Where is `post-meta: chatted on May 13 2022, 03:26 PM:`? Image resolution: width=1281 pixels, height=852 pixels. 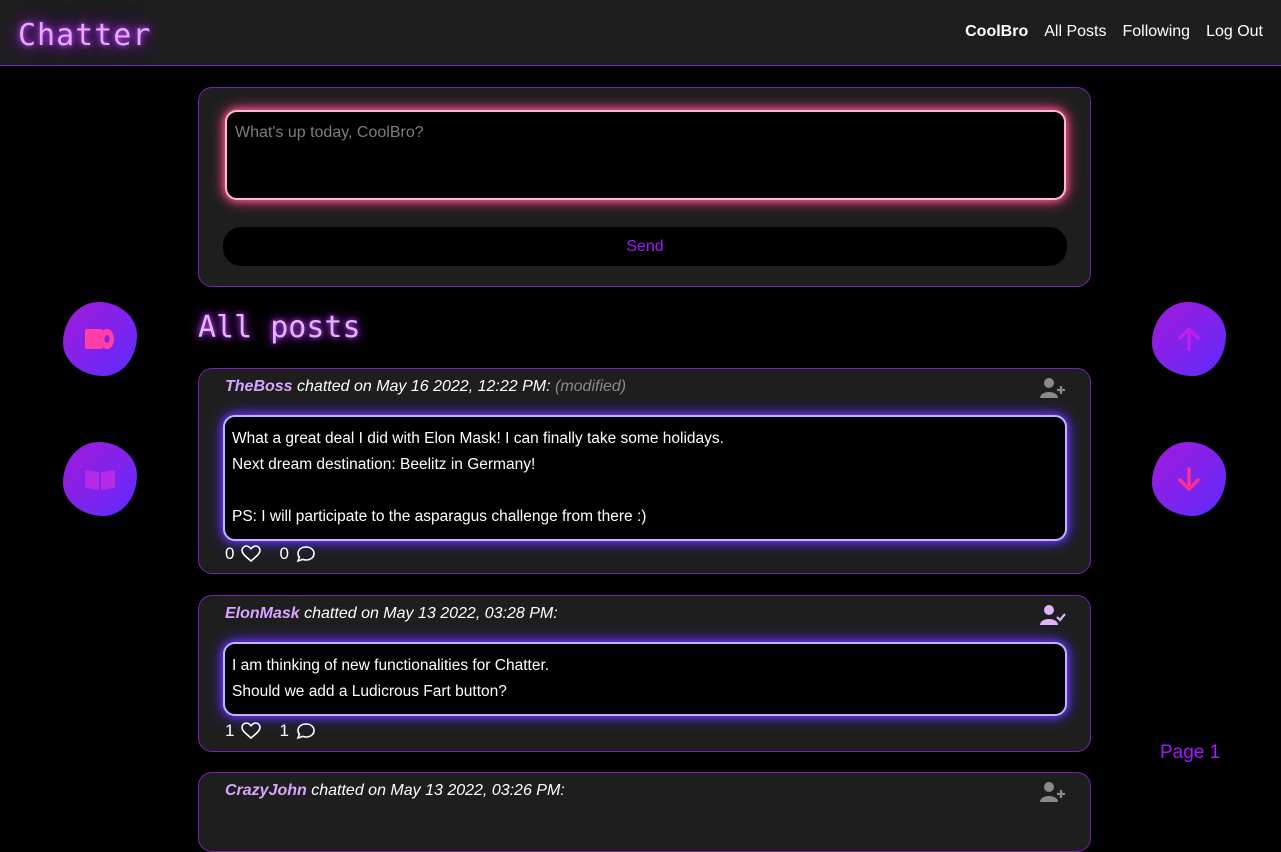 post-meta: chatted on May 13 2022, 03:26 PM: is located at coordinates (435, 790).